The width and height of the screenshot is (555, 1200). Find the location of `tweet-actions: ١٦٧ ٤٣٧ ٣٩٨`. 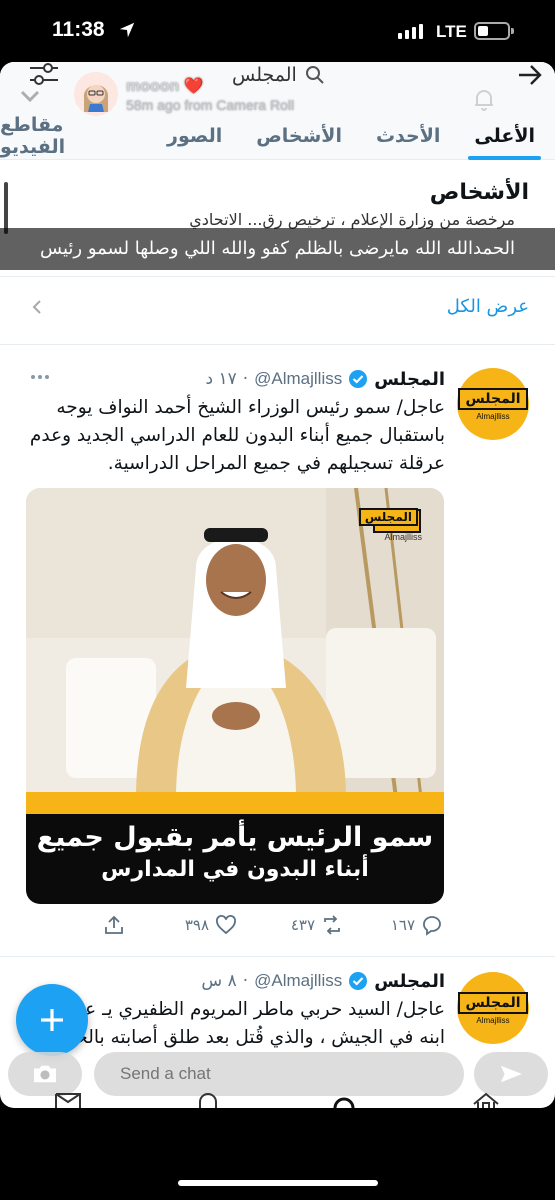

tweet-actions: ١٦٧ ٤٣٧ ٣٩٨ is located at coordinates (277, 929).